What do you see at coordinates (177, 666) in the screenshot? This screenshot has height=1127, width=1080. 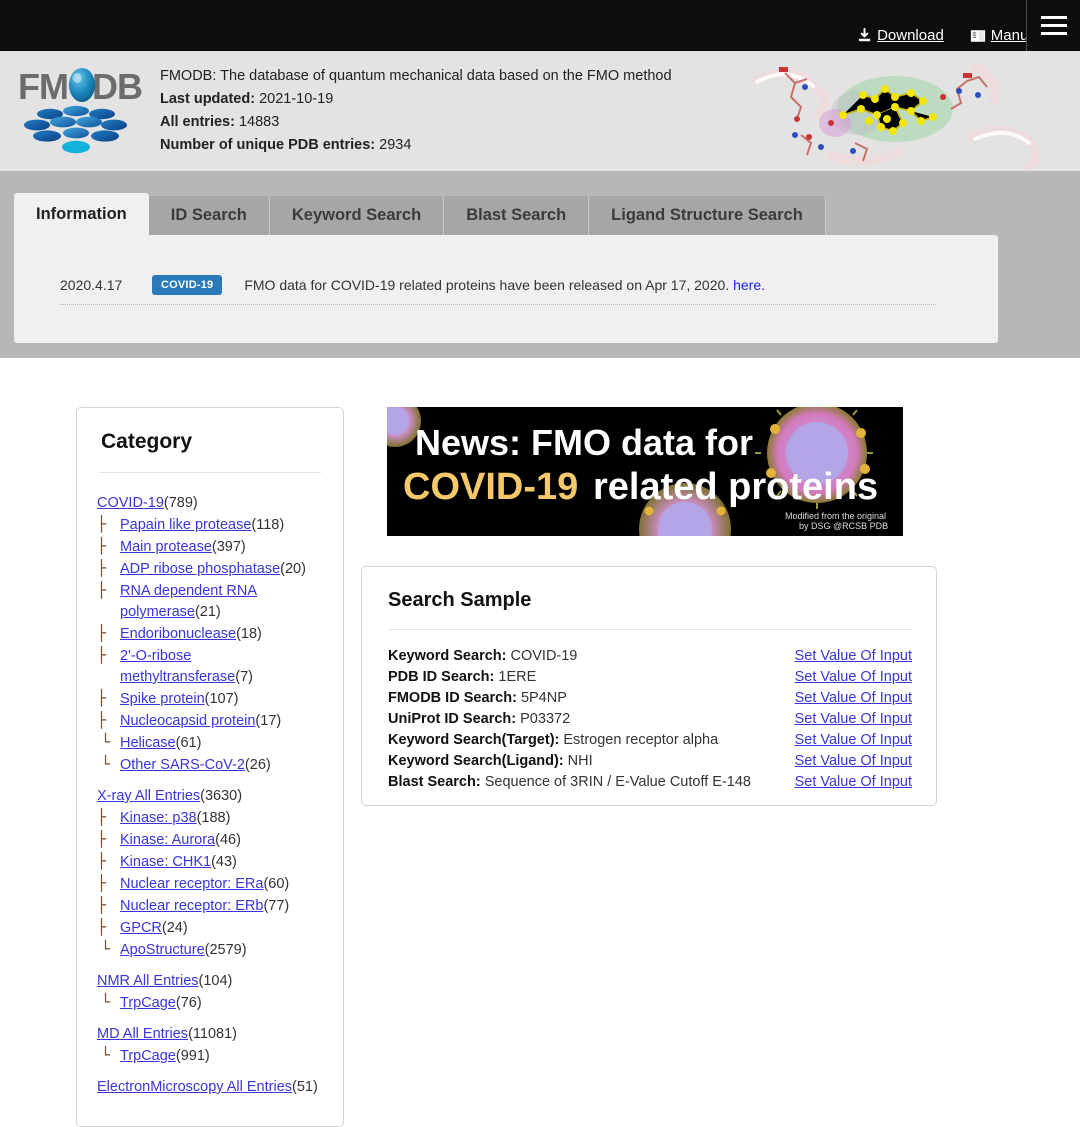 I see `category-link: 2'-O-ribose methyltransferase` at bounding box center [177, 666].